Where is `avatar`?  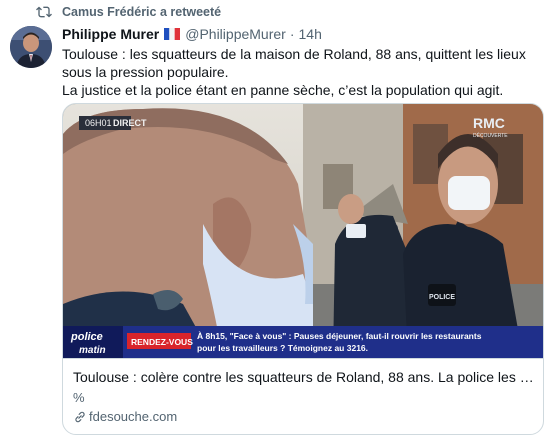
avatar is located at coordinates (31, 47).